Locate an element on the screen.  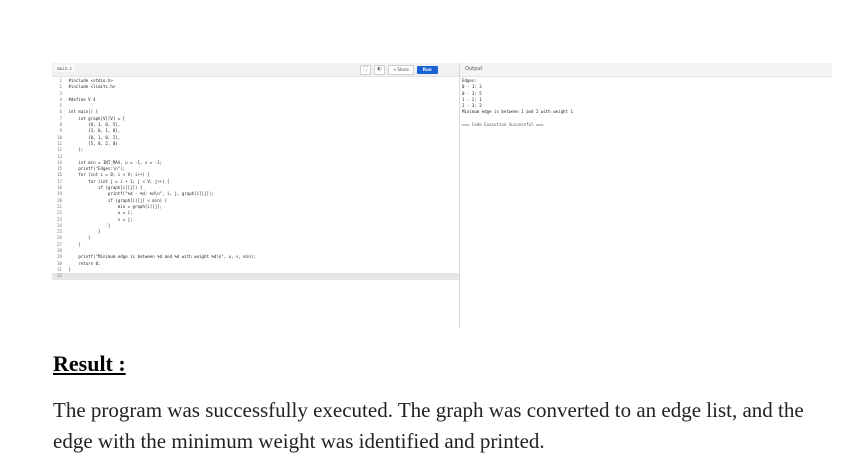
fullscreen-icon: ⛶ is located at coordinates (365, 69).